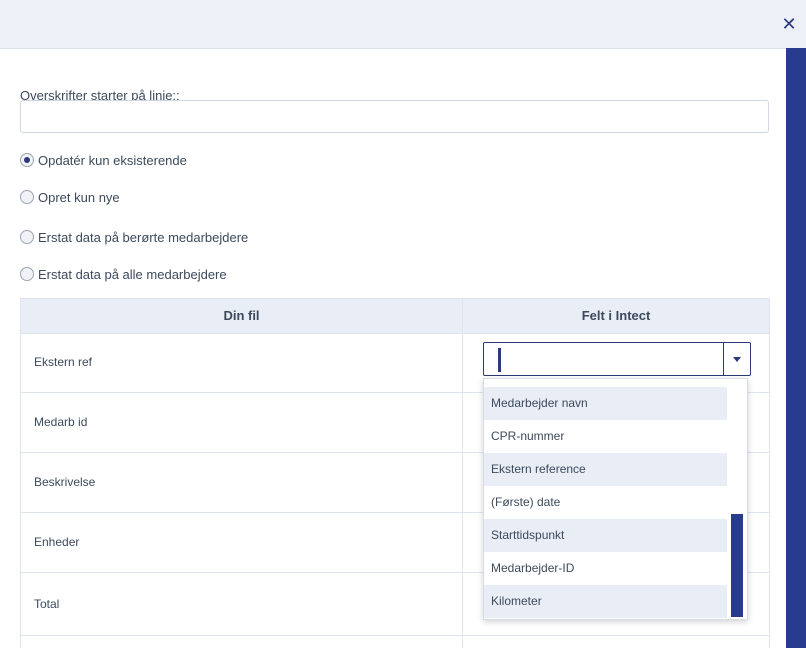  Describe the element at coordinates (47, 604) in the screenshot. I see `file-column-cell: Total` at that location.